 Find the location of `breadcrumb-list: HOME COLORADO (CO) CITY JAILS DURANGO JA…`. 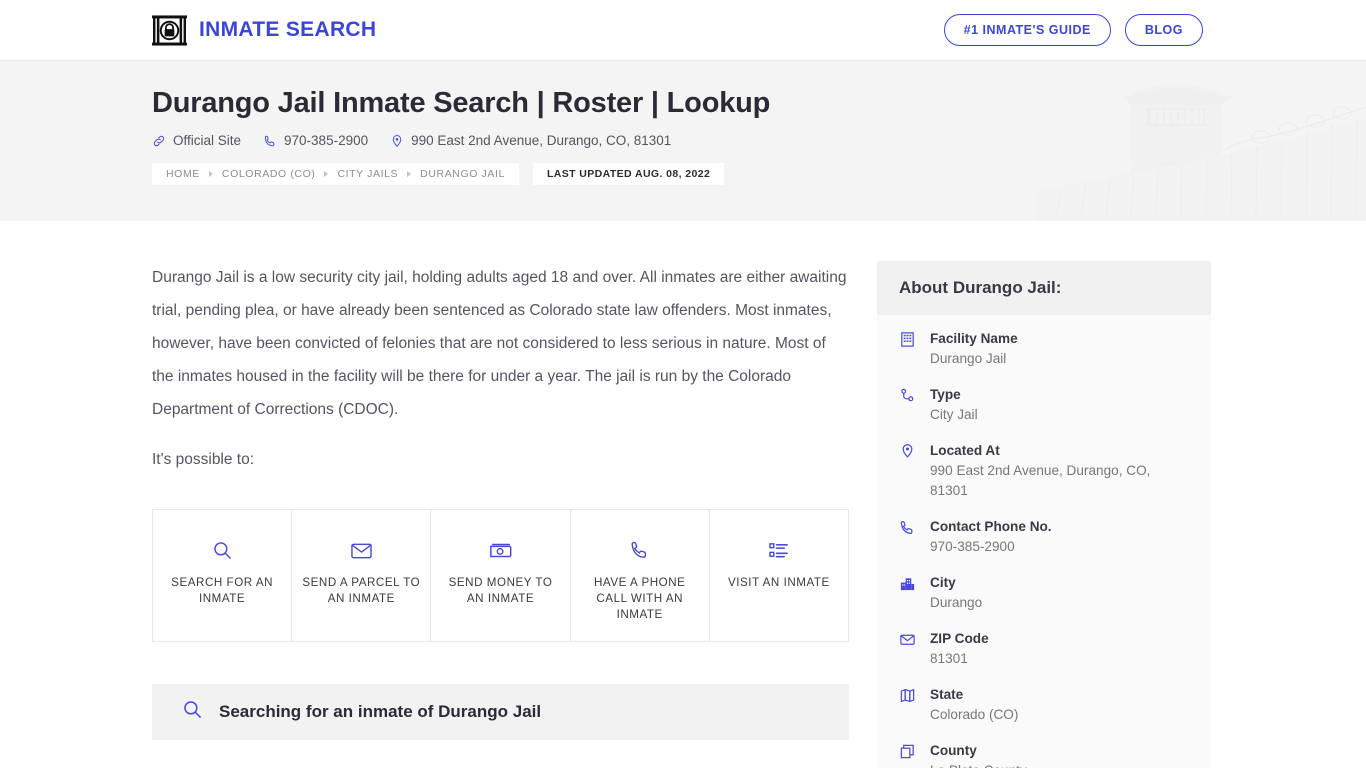

breadcrumb-list: HOME COLORADO (CO) CITY JAILS DURANGO JA… is located at coordinates (335, 174).